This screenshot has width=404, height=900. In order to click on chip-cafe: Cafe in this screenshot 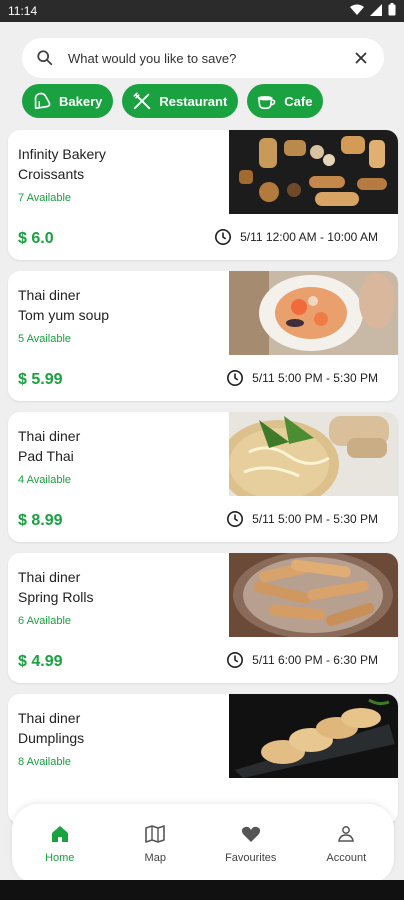, I will do `click(285, 101)`.